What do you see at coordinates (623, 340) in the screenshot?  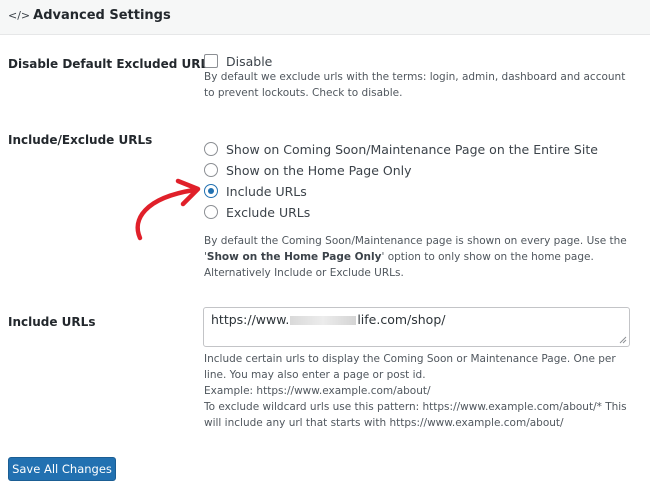 I see `resize-grip-icon` at bounding box center [623, 340].